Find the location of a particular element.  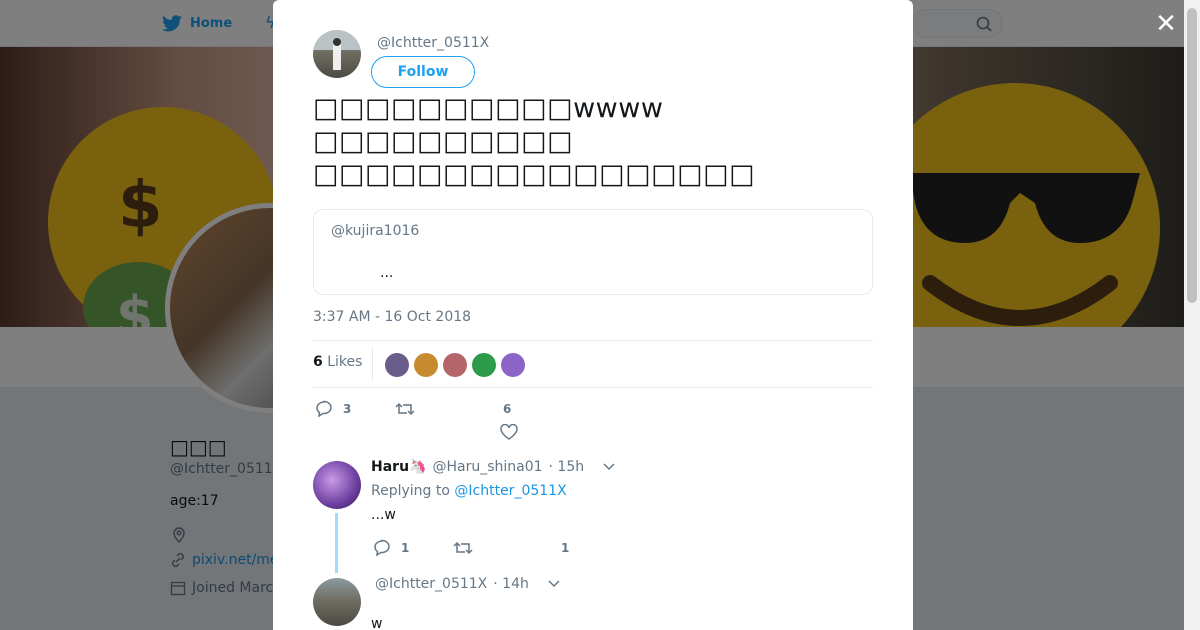

reply-reply-count: 1 is located at coordinates (405, 548).